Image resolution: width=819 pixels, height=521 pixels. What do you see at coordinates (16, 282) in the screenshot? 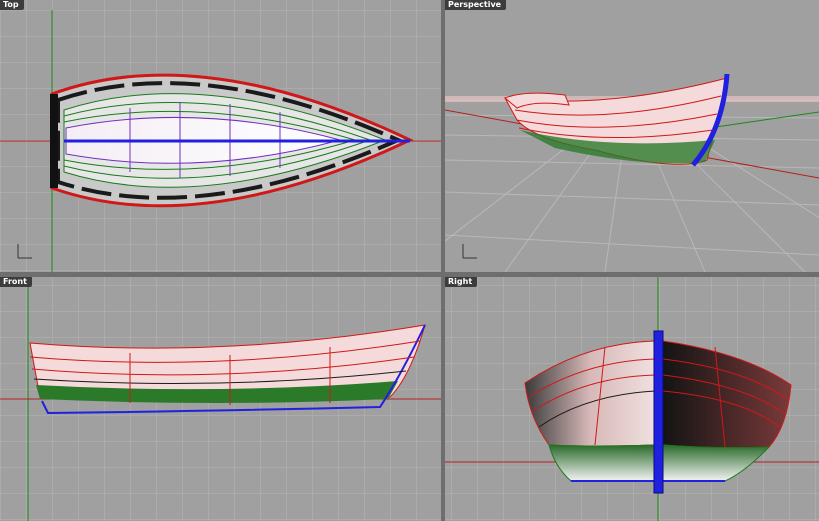
I see `viewport-title-front: Front` at bounding box center [16, 282].